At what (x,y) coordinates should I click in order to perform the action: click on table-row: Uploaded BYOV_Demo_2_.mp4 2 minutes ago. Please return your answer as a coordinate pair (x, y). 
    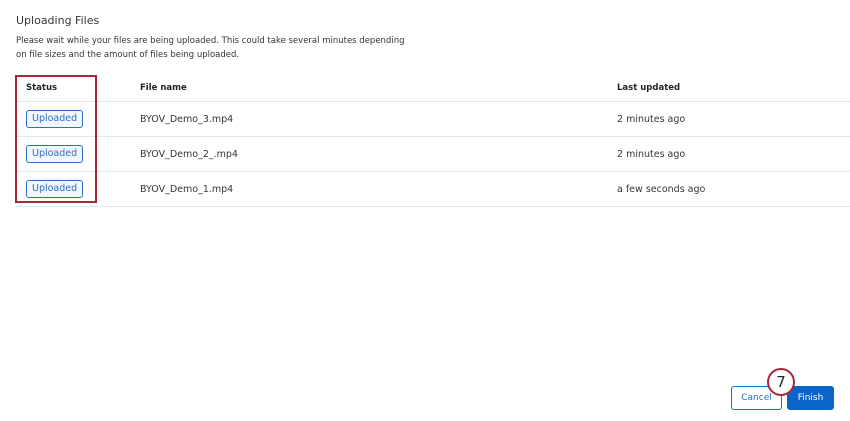
    Looking at the image, I should click on (433, 154).